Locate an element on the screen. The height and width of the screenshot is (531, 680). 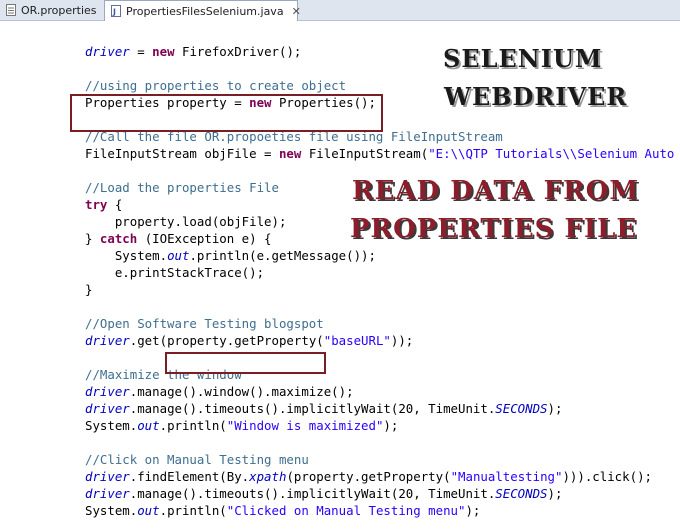
java-file-icon: J is located at coordinates (116, 11).